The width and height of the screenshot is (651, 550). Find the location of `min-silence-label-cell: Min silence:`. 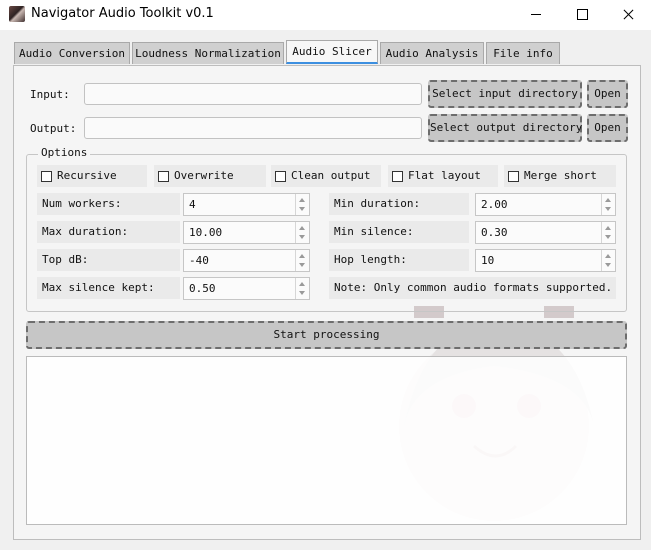

min-silence-label-cell: Min silence: is located at coordinates (399, 232).